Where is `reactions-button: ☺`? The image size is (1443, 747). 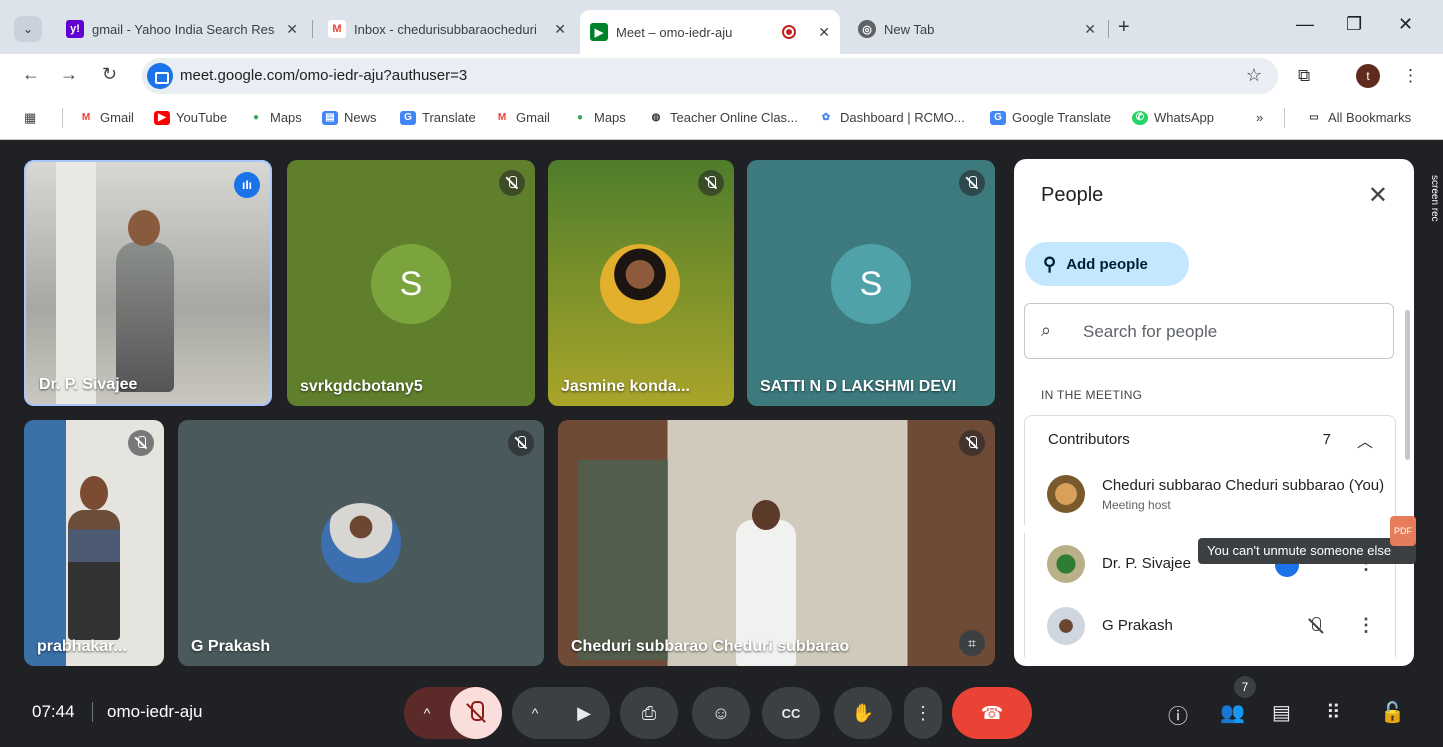 reactions-button: ☺ is located at coordinates (721, 713).